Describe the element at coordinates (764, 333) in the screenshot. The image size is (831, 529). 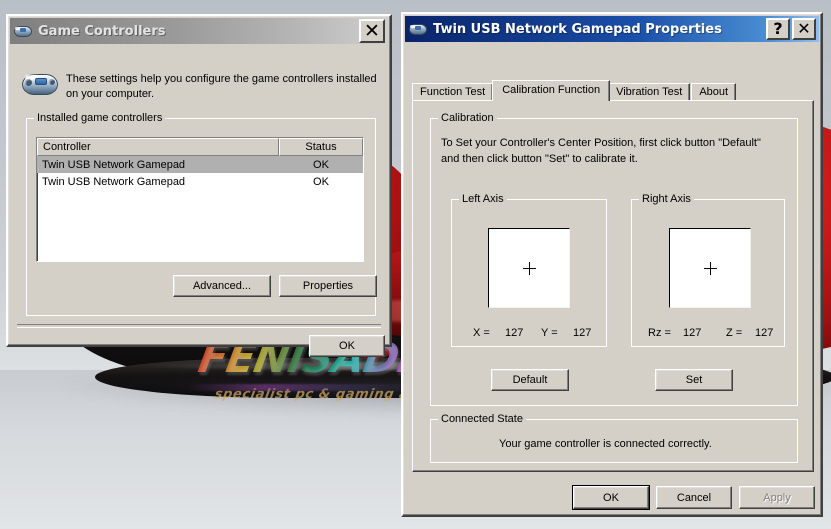
I see `right-axis-z-value: 127` at that location.